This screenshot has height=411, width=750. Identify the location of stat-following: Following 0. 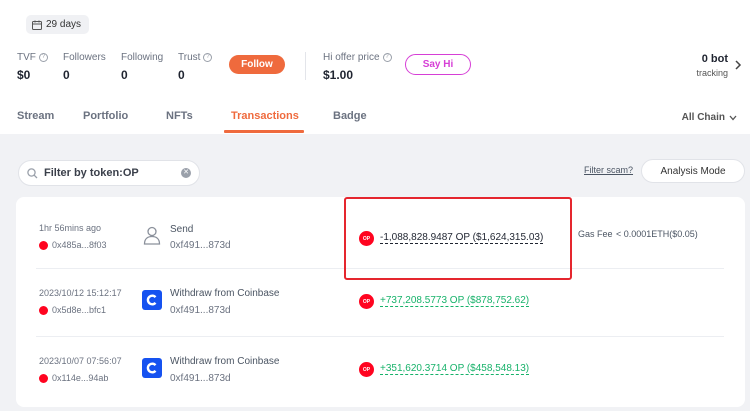
(142, 67).